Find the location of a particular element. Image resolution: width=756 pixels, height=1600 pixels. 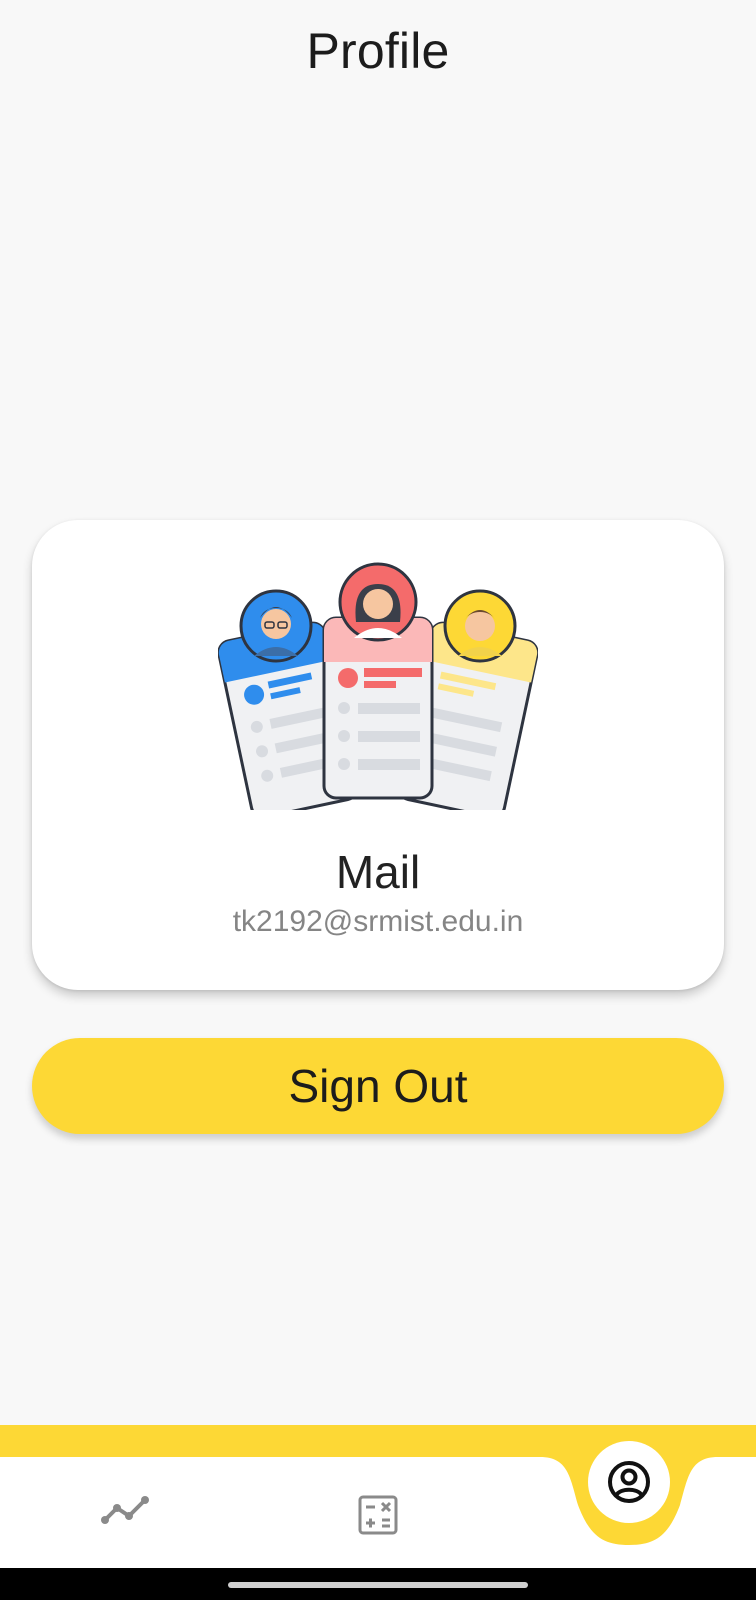

nav-profile-tab is located at coordinates (629, 1482).